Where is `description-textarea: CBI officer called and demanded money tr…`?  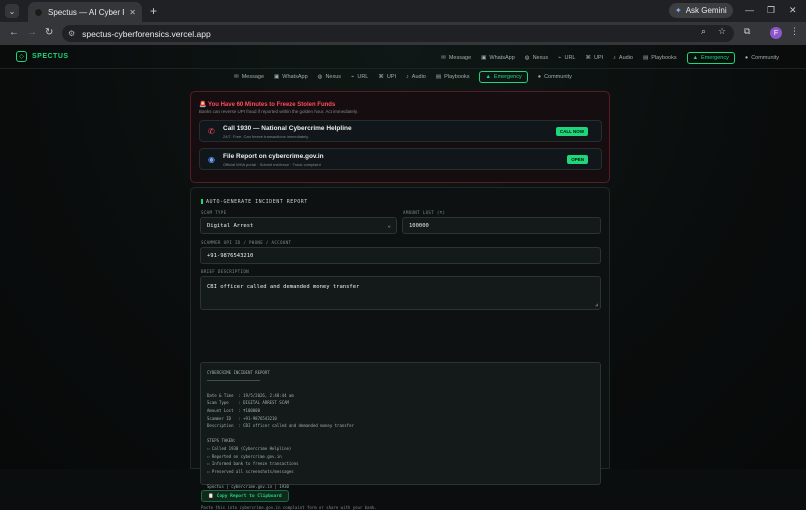 description-textarea: CBI officer called and demanded money tr… is located at coordinates (400, 293).